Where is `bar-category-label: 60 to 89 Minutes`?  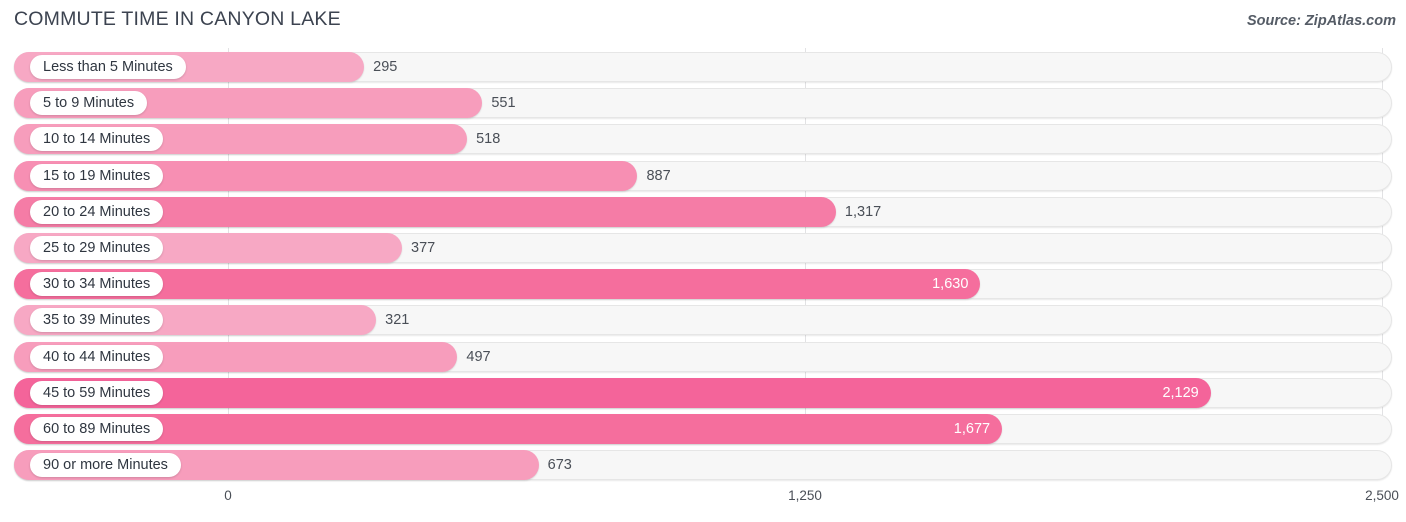 bar-category-label: 60 to 89 Minutes is located at coordinates (97, 429).